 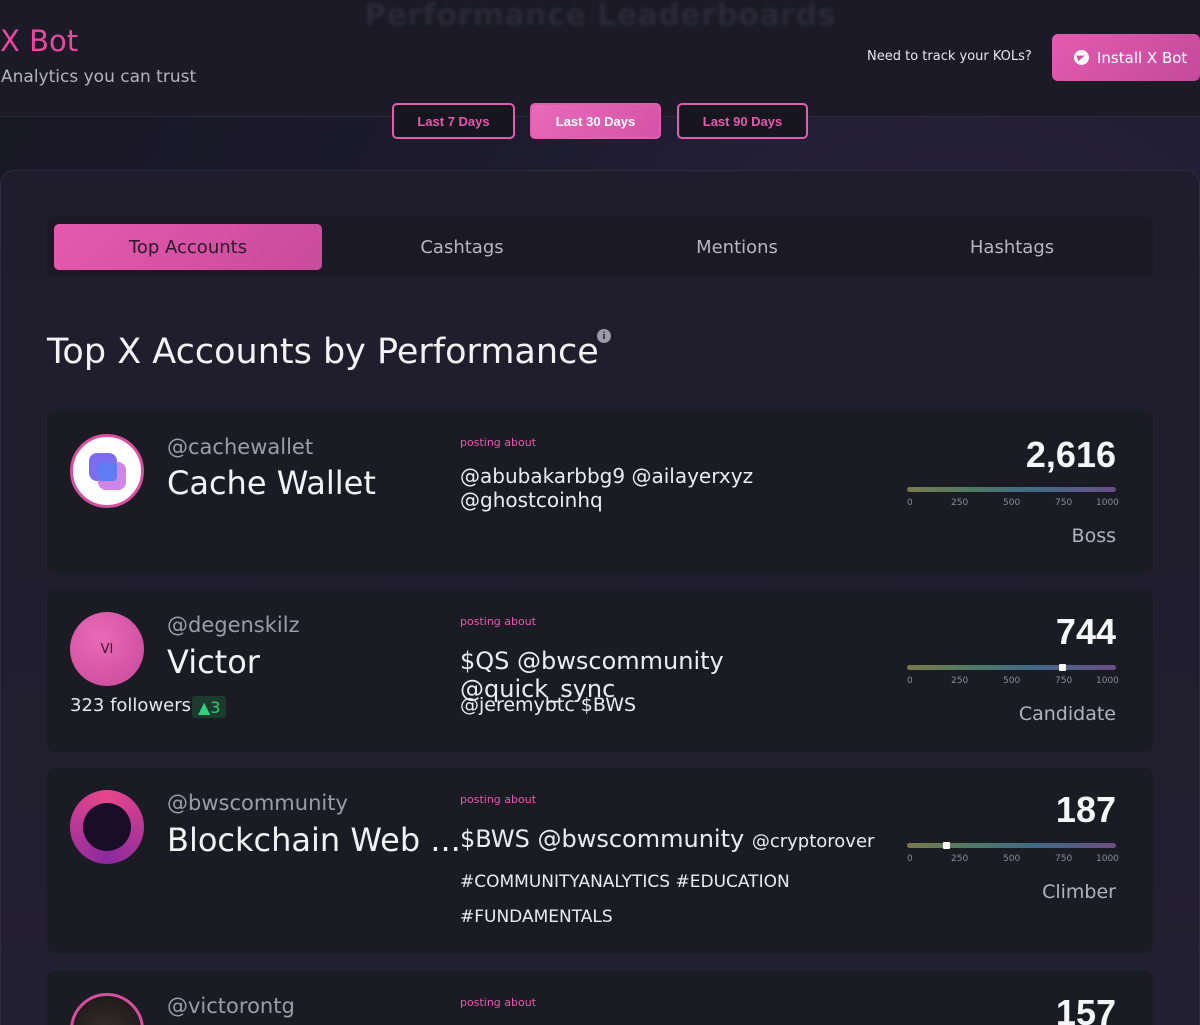 What do you see at coordinates (1085, 631) in the screenshot?
I see `score-value: 744` at bounding box center [1085, 631].